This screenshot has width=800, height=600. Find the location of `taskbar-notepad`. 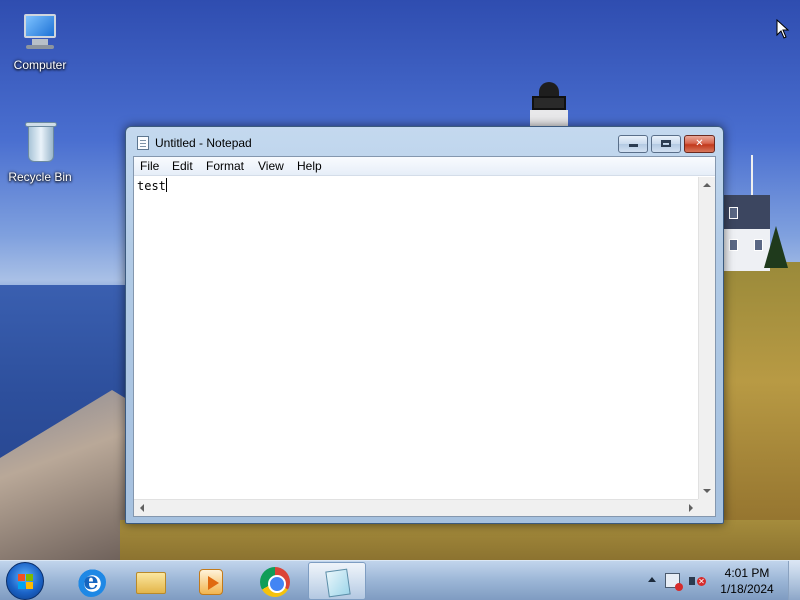

taskbar-notepad is located at coordinates (337, 581).